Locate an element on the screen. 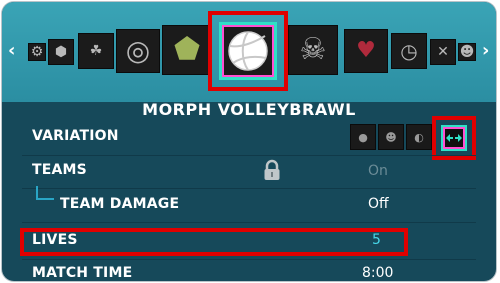 The height and width of the screenshot is (283, 500). mode-tile: ◷ is located at coordinates (409, 51).